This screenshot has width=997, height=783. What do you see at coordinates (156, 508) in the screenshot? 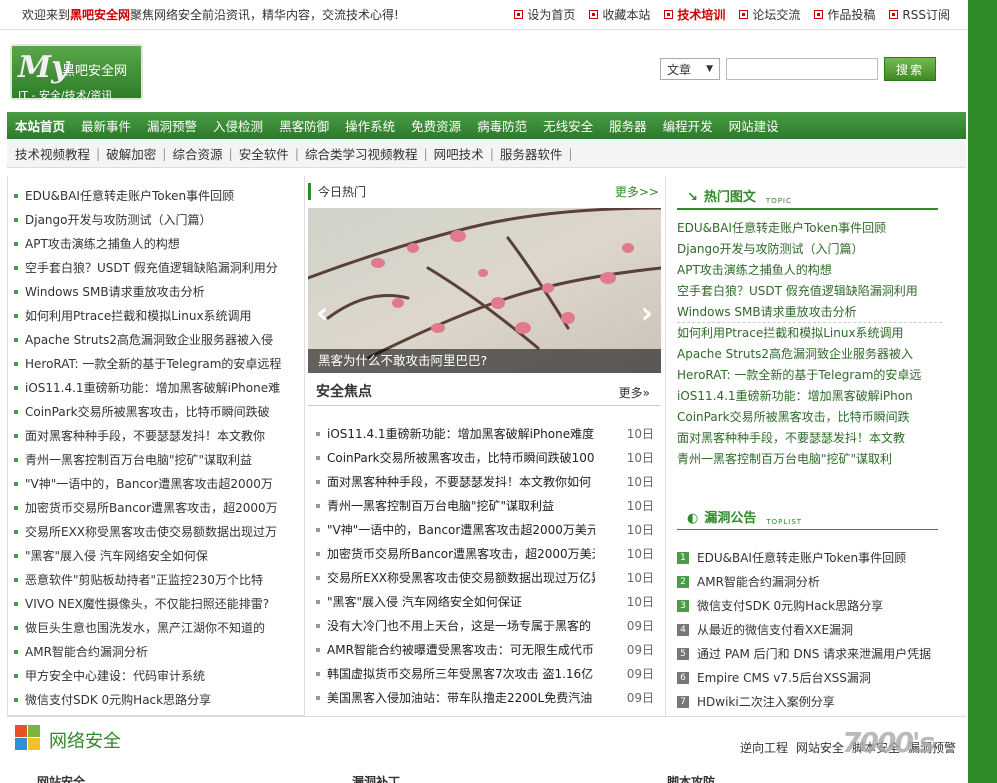
I see `list-item: 加密货币交易所Bancor遭黑客攻击，超2000万` at bounding box center [156, 508].